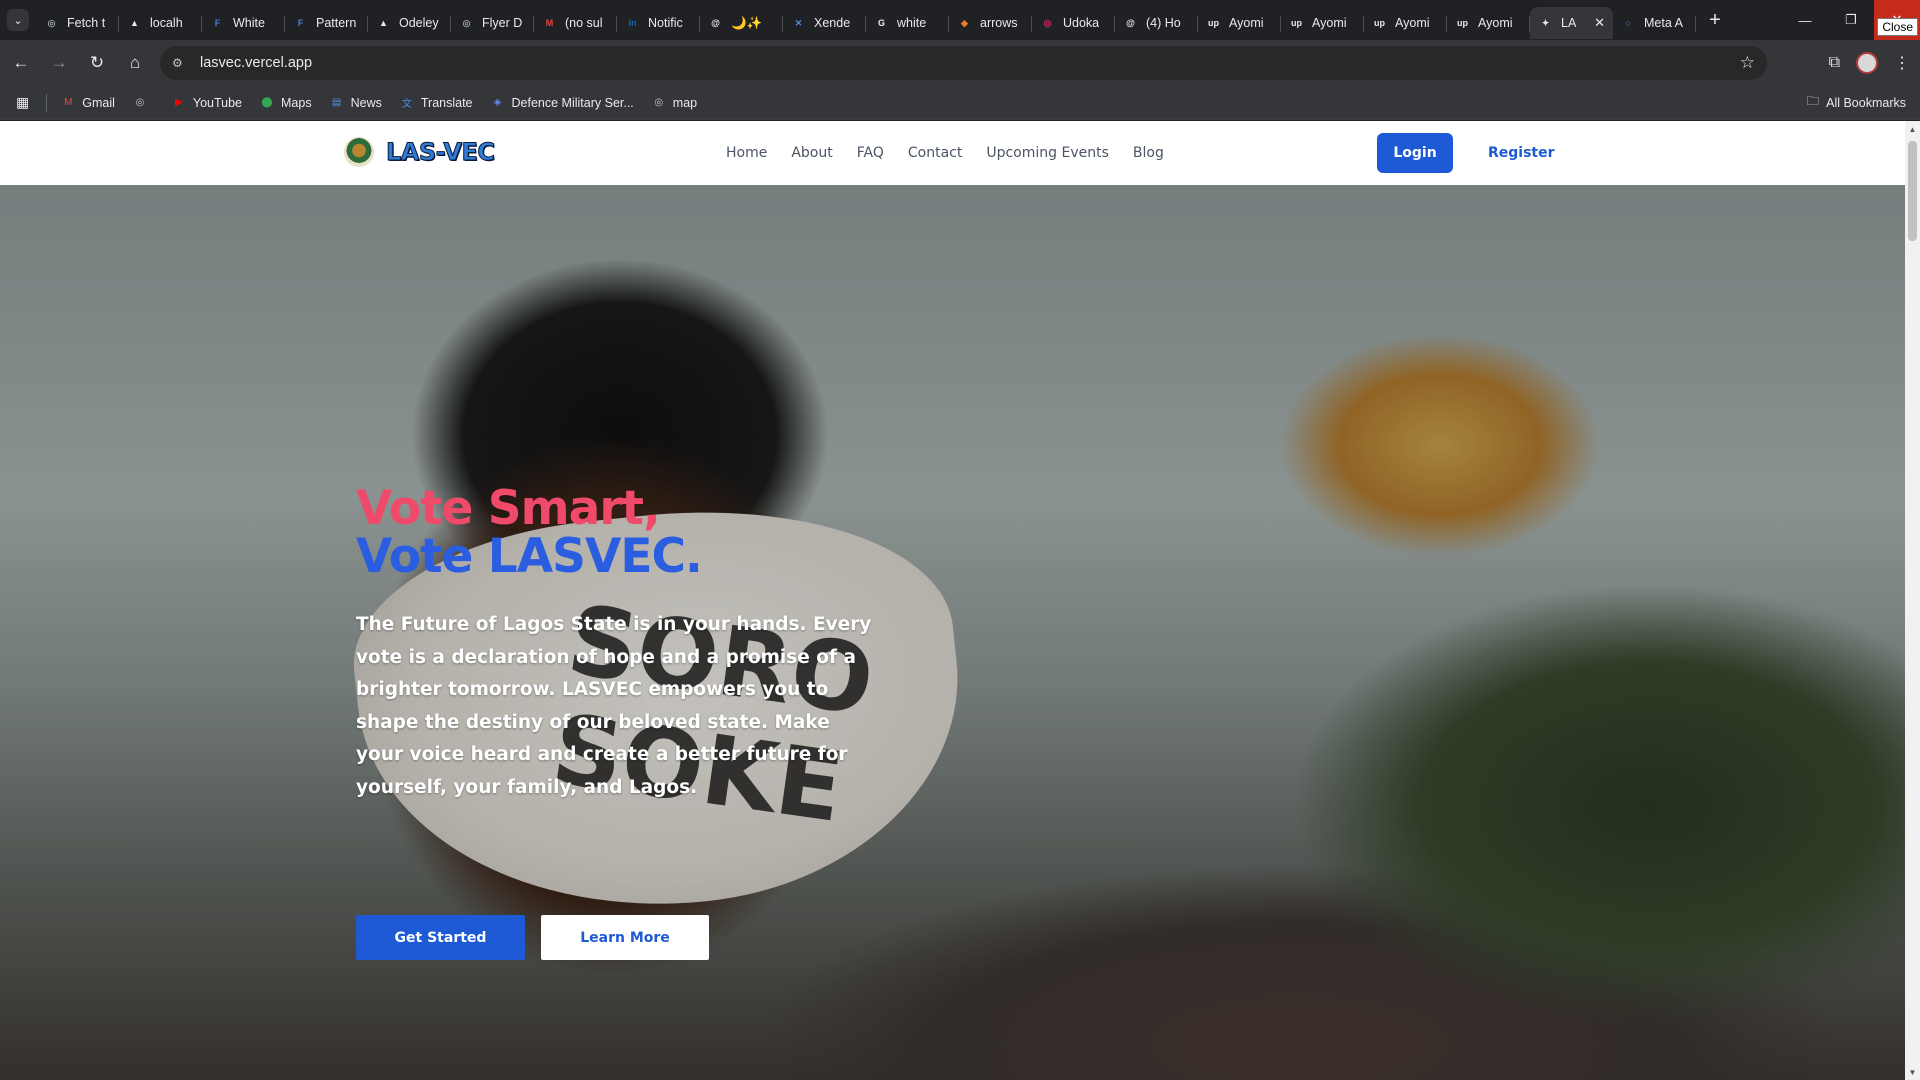 This screenshot has height=1080, width=1920. I want to click on tab-title: (4) Ho, so click(1163, 23).